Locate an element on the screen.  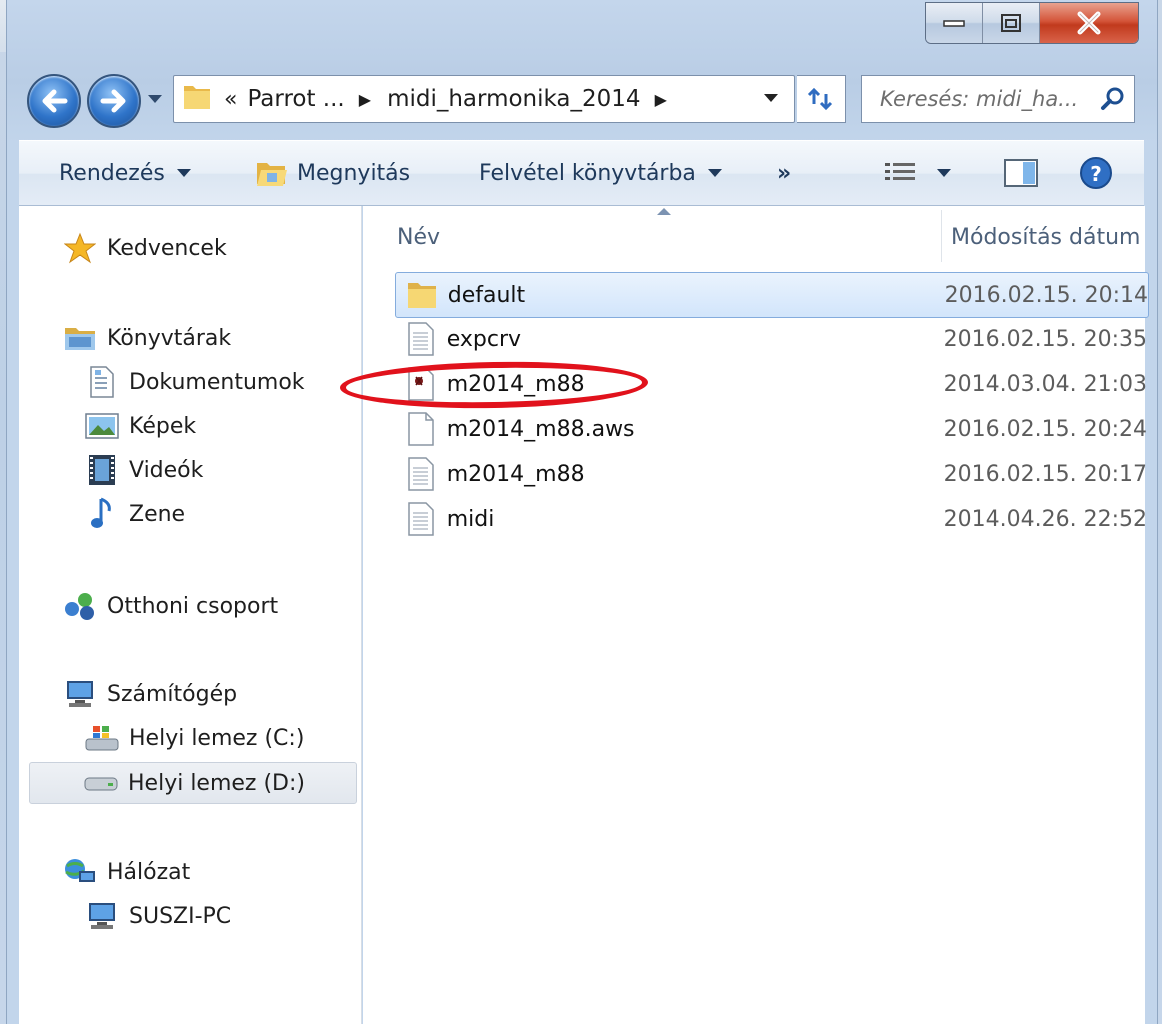
minimize-icon is located at coordinates (954, 23).